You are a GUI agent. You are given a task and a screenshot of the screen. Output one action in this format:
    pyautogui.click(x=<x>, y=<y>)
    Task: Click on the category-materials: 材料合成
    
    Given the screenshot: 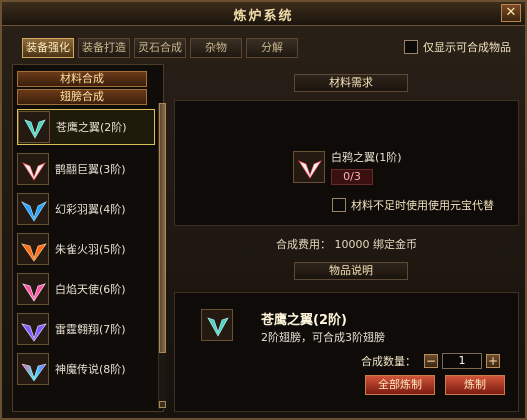 What is the action you would take?
    pyautogui.click(x=82, y=79)
    